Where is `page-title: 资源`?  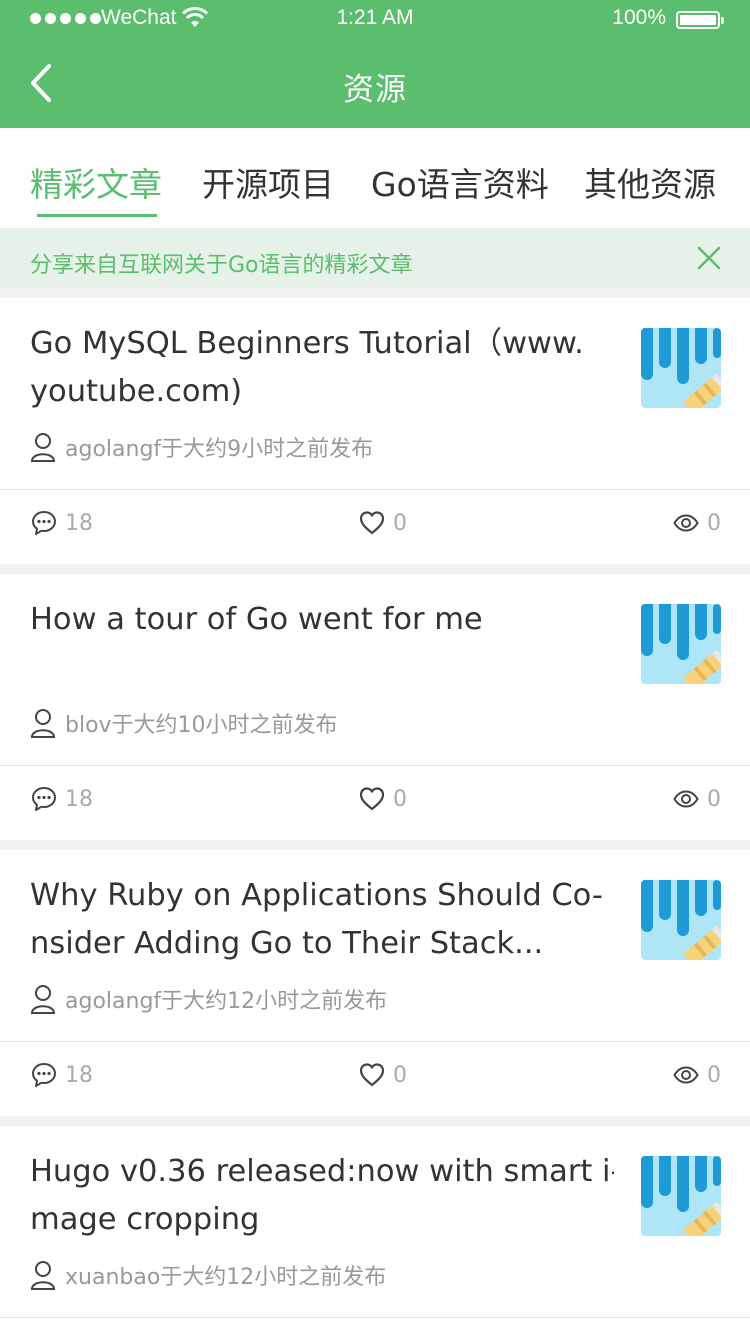 page-title: 资源 is located at coordinates (375, 90).